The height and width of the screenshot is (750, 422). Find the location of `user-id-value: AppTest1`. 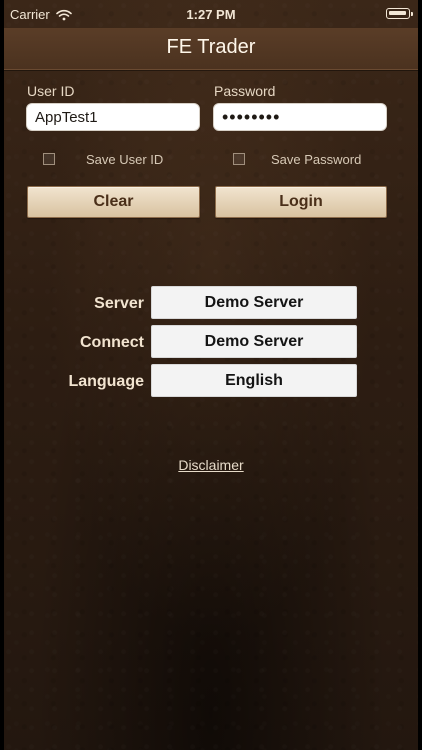

user-id-value: AppTest1 is located at coordinates (66, 117).